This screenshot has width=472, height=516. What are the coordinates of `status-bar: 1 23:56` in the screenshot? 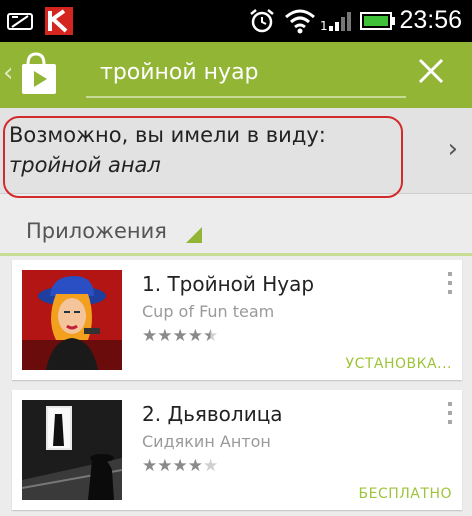 It's located at (236, 21).